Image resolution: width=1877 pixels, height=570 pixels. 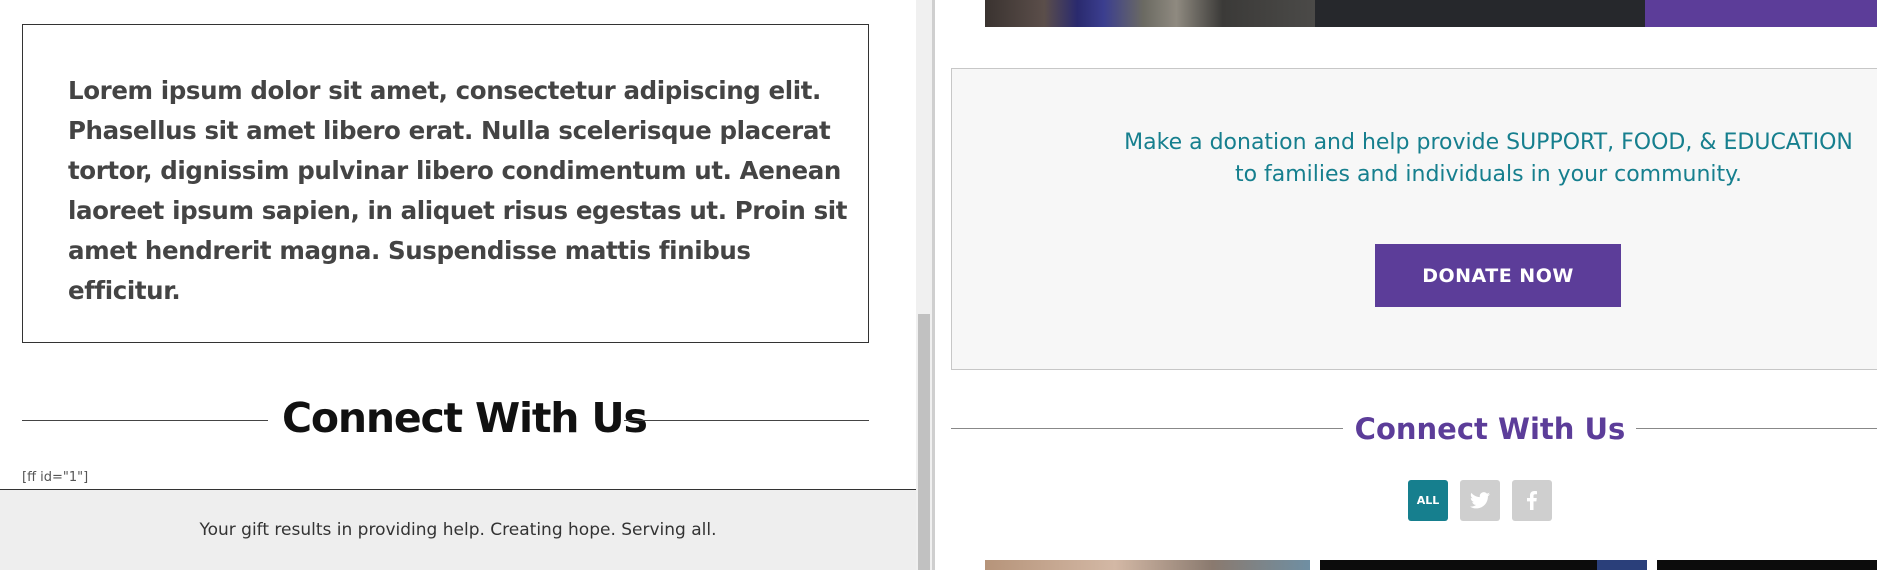 I want to click on hero-image, so click(x=1150, y=13).